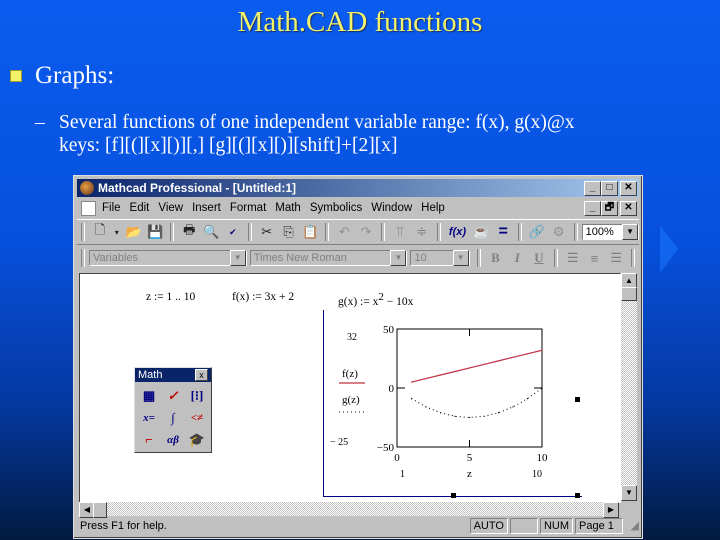 This screenshot has height=540, width=720. I want to click on dash-marker: –, so click(40, 122).